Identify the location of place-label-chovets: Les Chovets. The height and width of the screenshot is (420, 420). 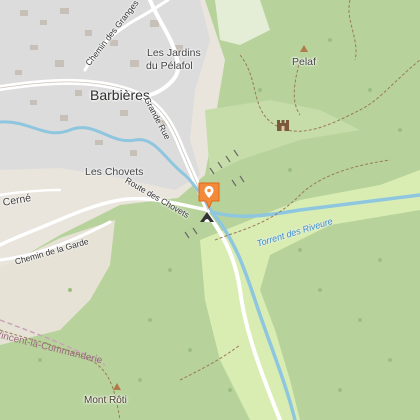
(114, 172).